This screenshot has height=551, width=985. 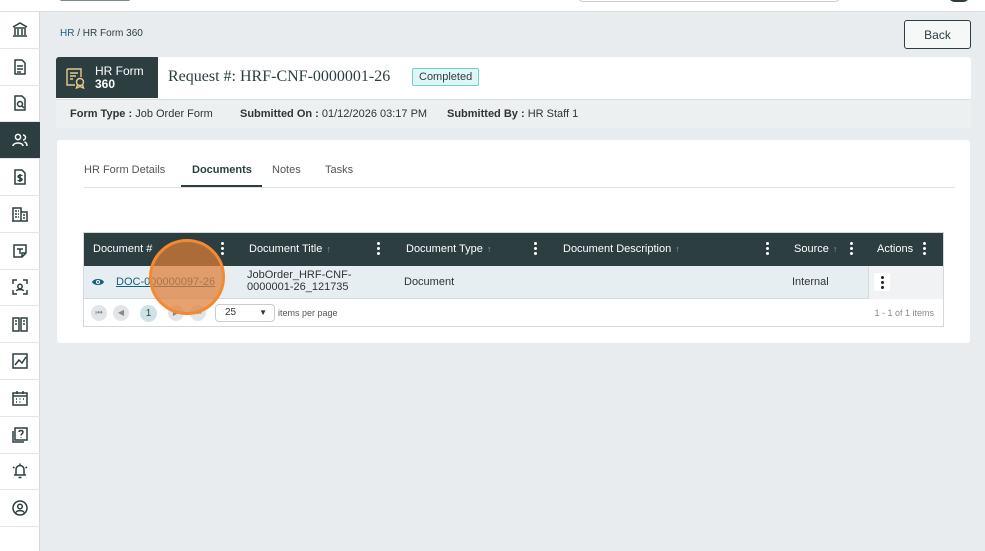 I want to click on sidebar-item-help, so click(x=20, y=435).